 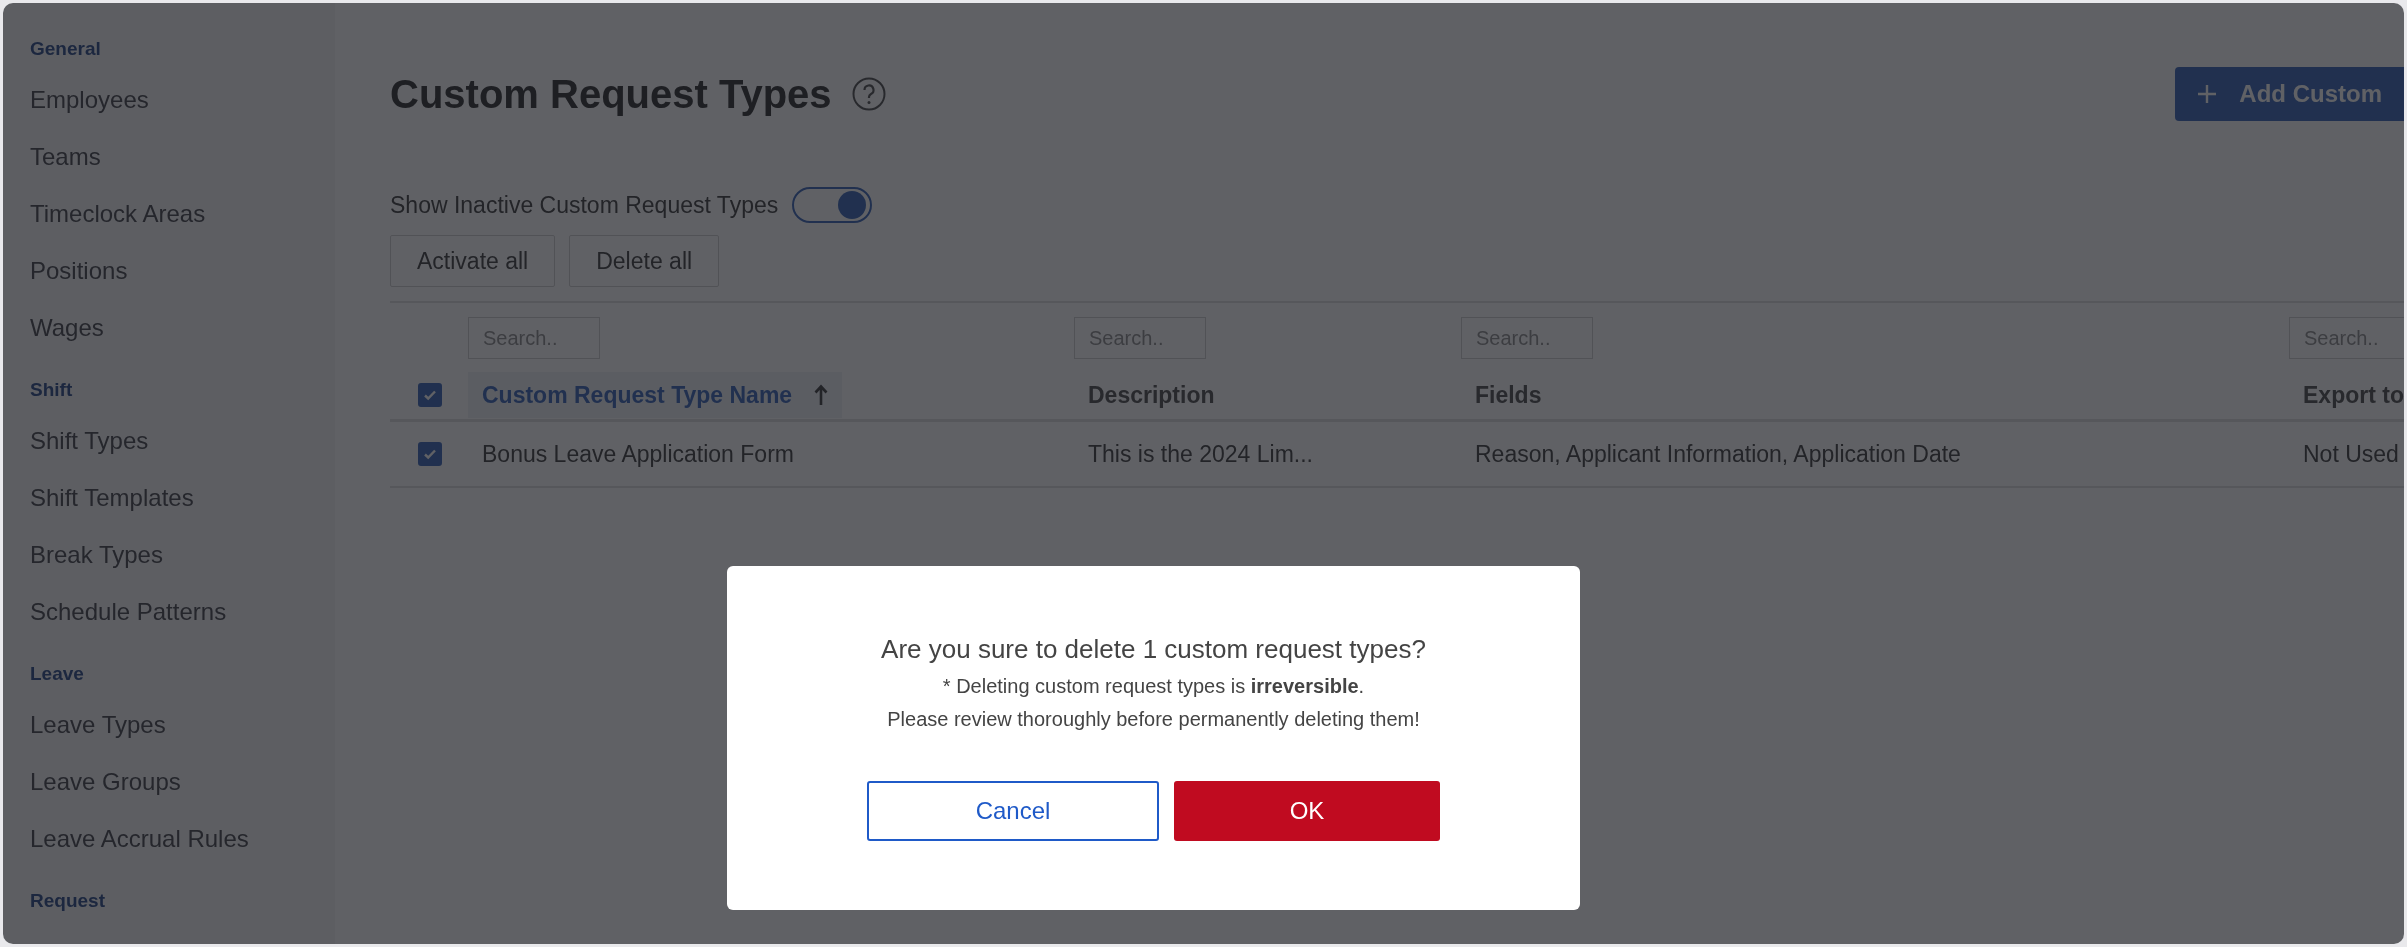 I want to click on sidebar-section-title: Leave, so click(x=57, y=674).